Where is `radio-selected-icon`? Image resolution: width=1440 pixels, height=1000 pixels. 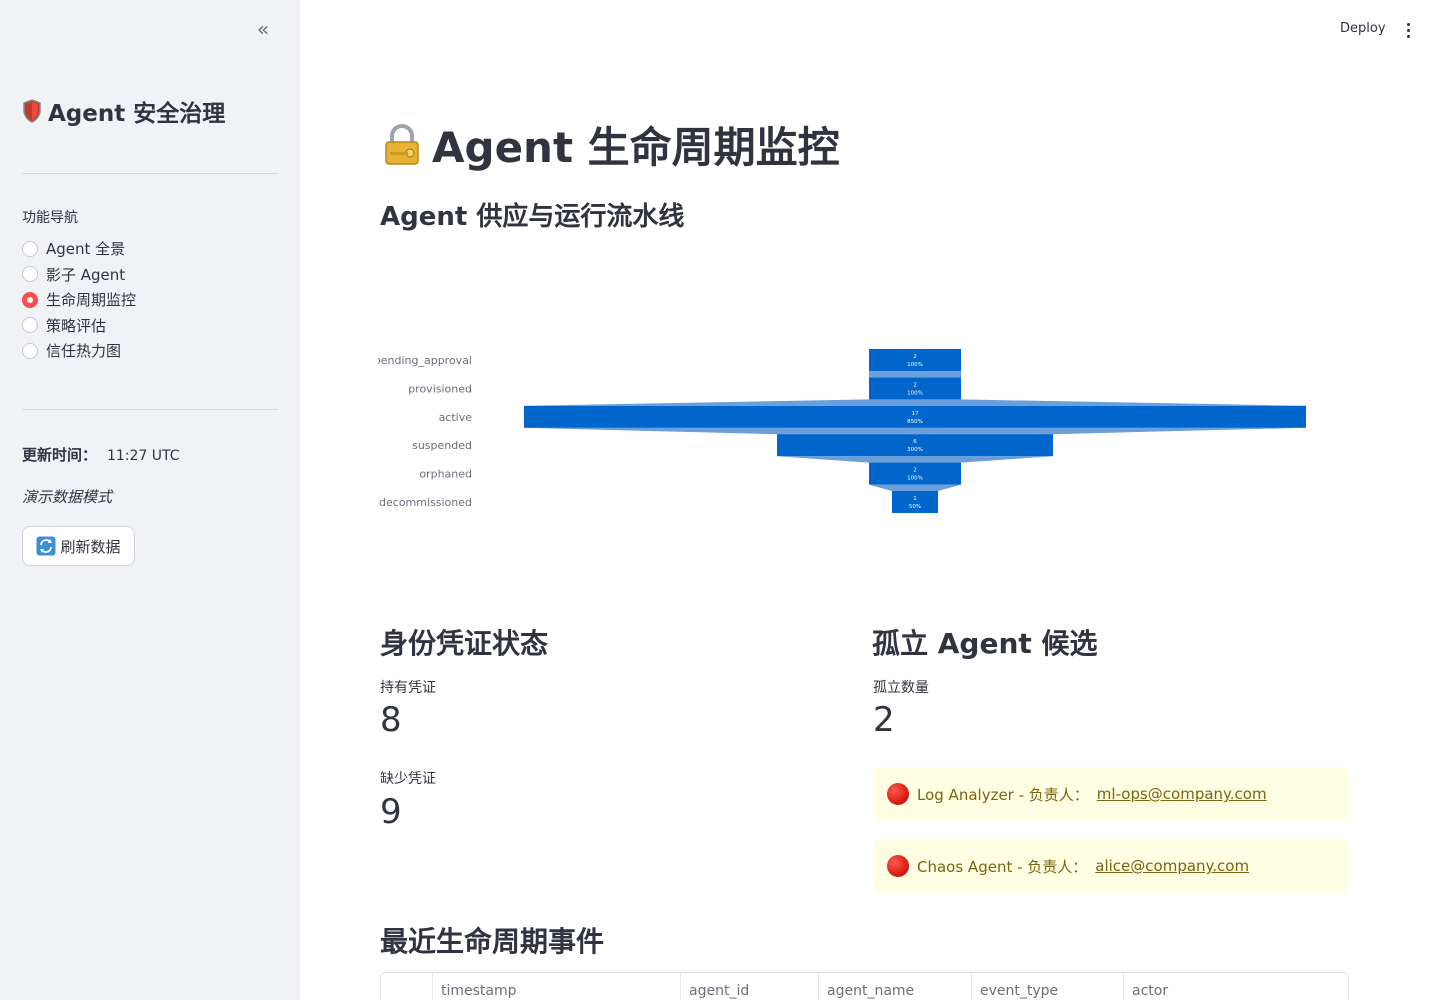
radio-selected-icon is located at coordinates (30, 299).